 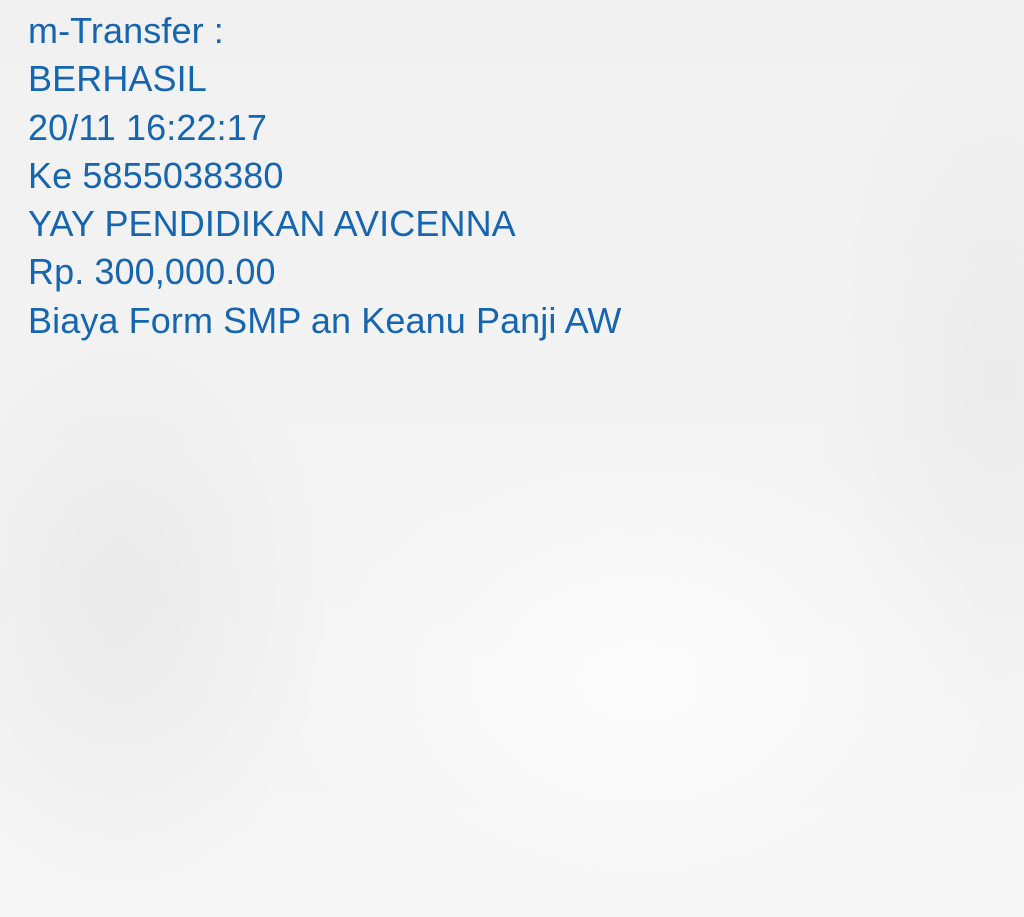 I want to click on recipient-name: YAY PENDIDIKAN AVICENNA, so click(x=272, y=224).